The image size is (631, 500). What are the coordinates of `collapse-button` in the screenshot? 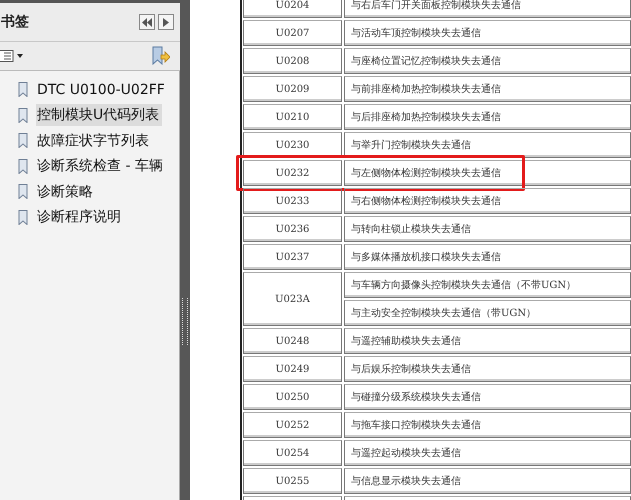 It's located at (147, 22).